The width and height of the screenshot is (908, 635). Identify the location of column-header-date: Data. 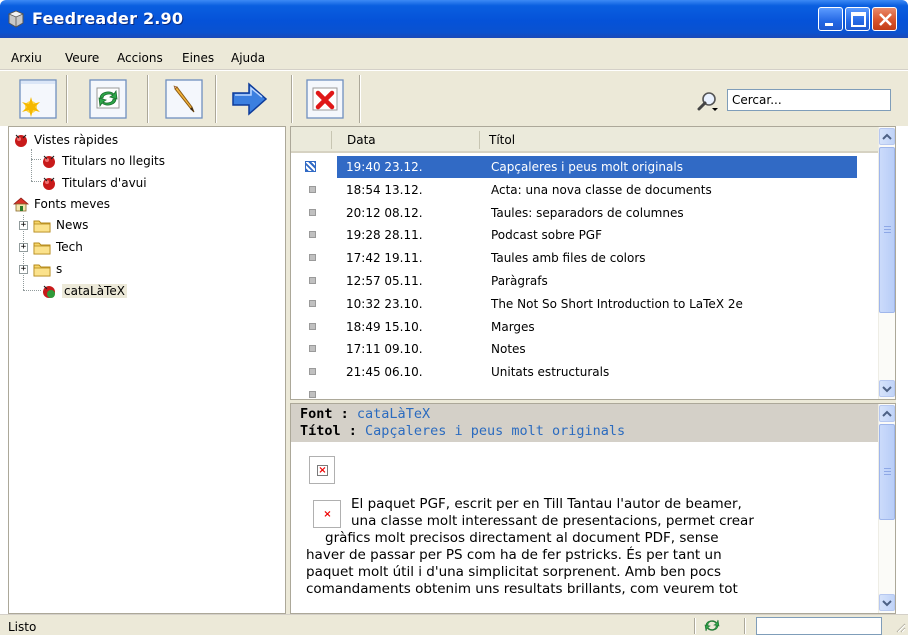
(361, 140).